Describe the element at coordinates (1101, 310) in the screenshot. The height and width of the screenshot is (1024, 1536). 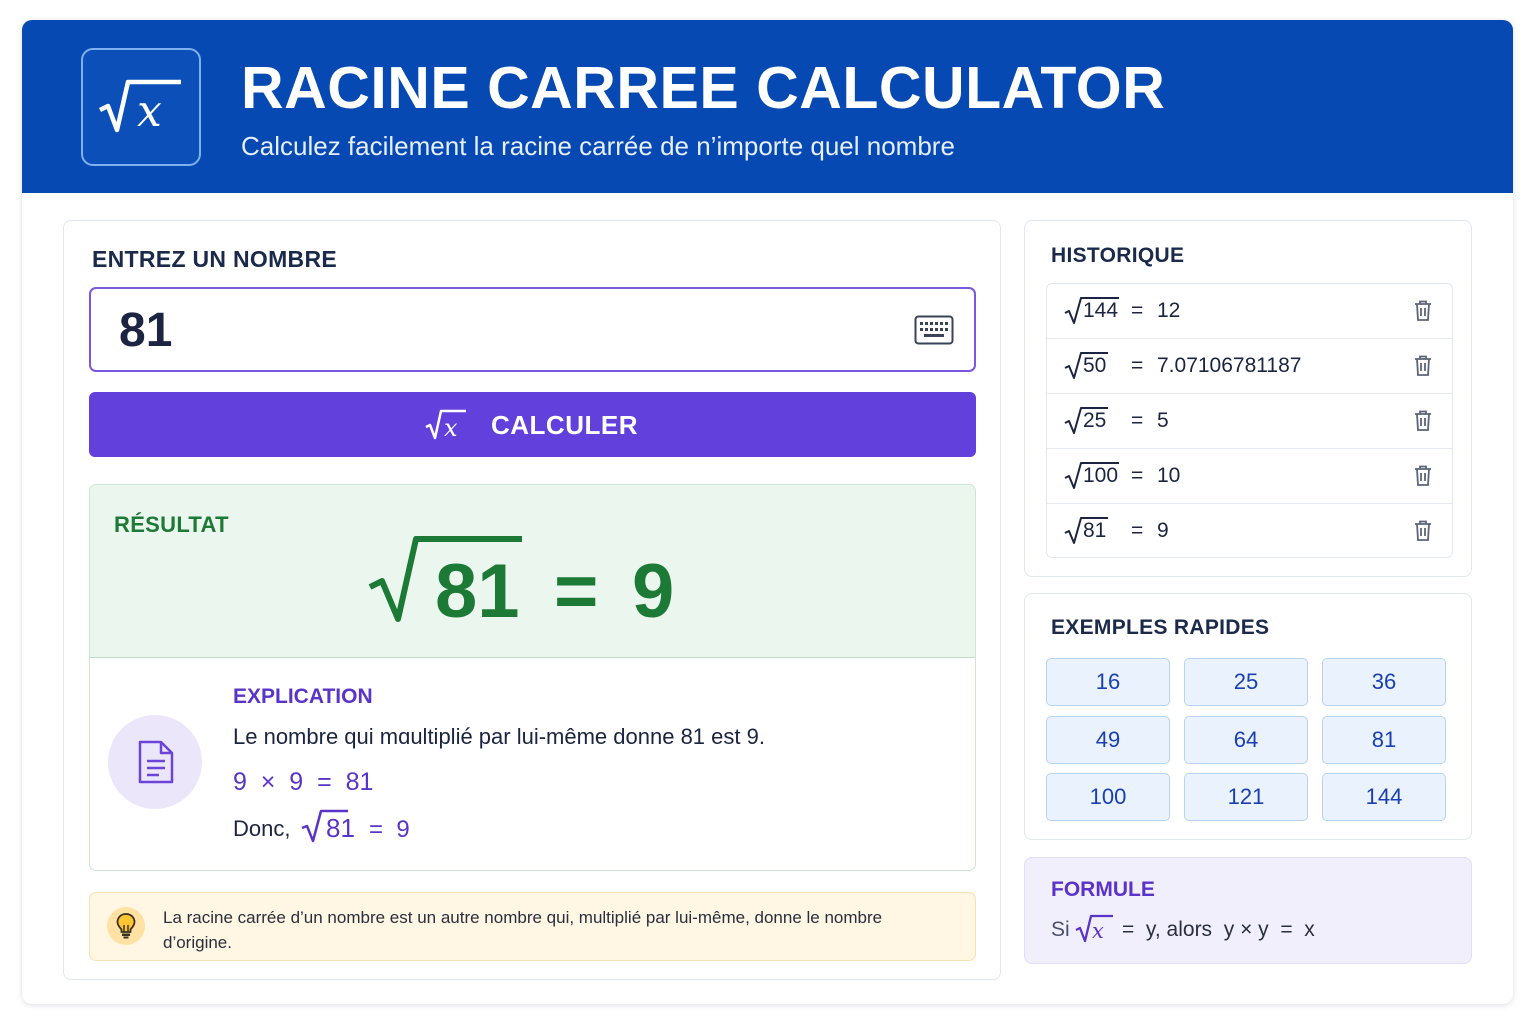
I see `history-radicand: 144` at that location.